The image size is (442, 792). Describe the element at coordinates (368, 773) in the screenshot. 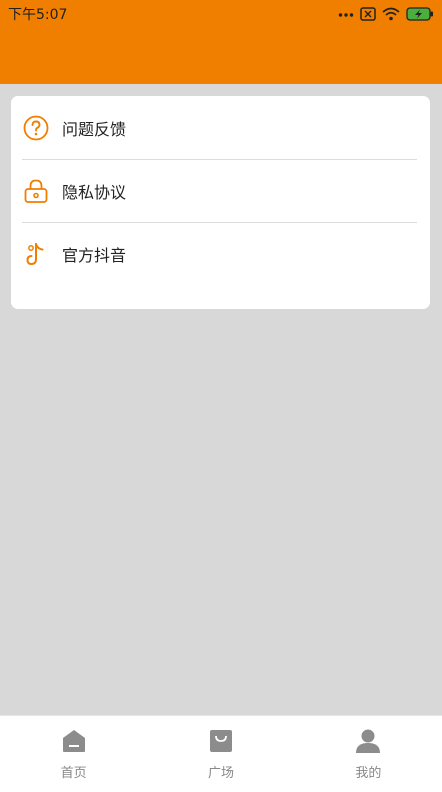

I see `nav-label: 我的` at that location.